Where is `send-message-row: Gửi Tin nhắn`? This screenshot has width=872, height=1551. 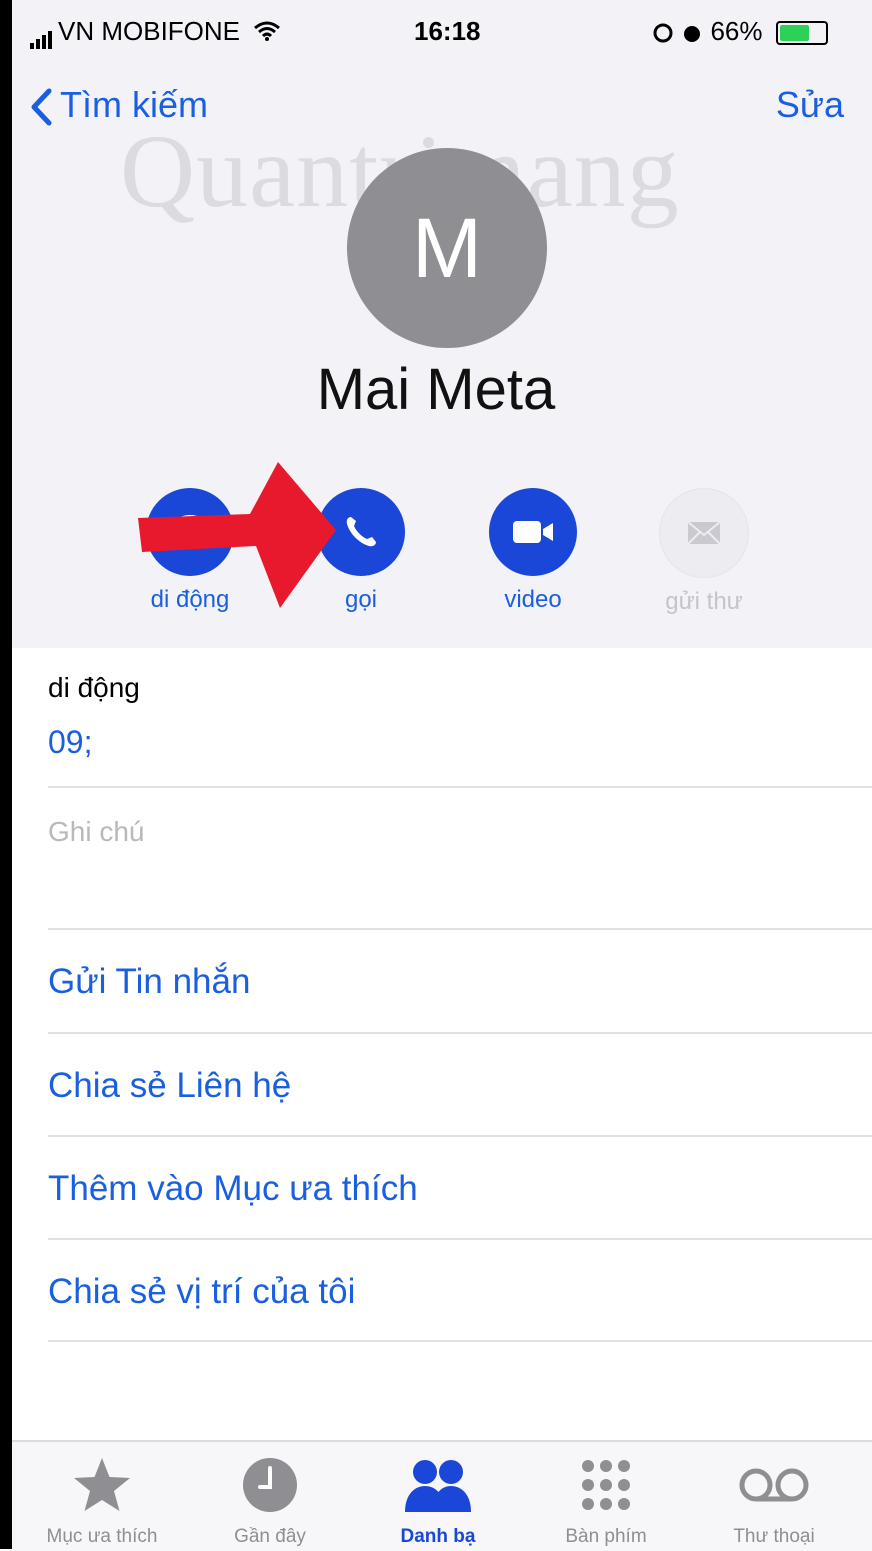 send-message-row: Gửi Tin nhắn is located at coordinates (149, 982).